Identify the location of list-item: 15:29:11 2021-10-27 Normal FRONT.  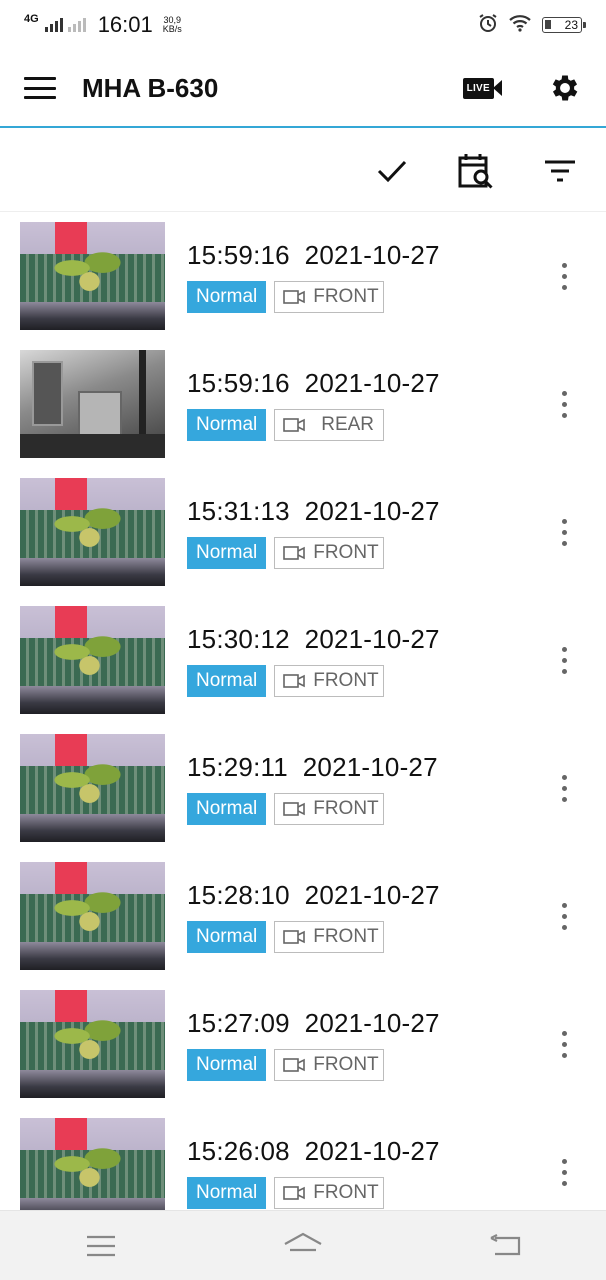
(303, 788).